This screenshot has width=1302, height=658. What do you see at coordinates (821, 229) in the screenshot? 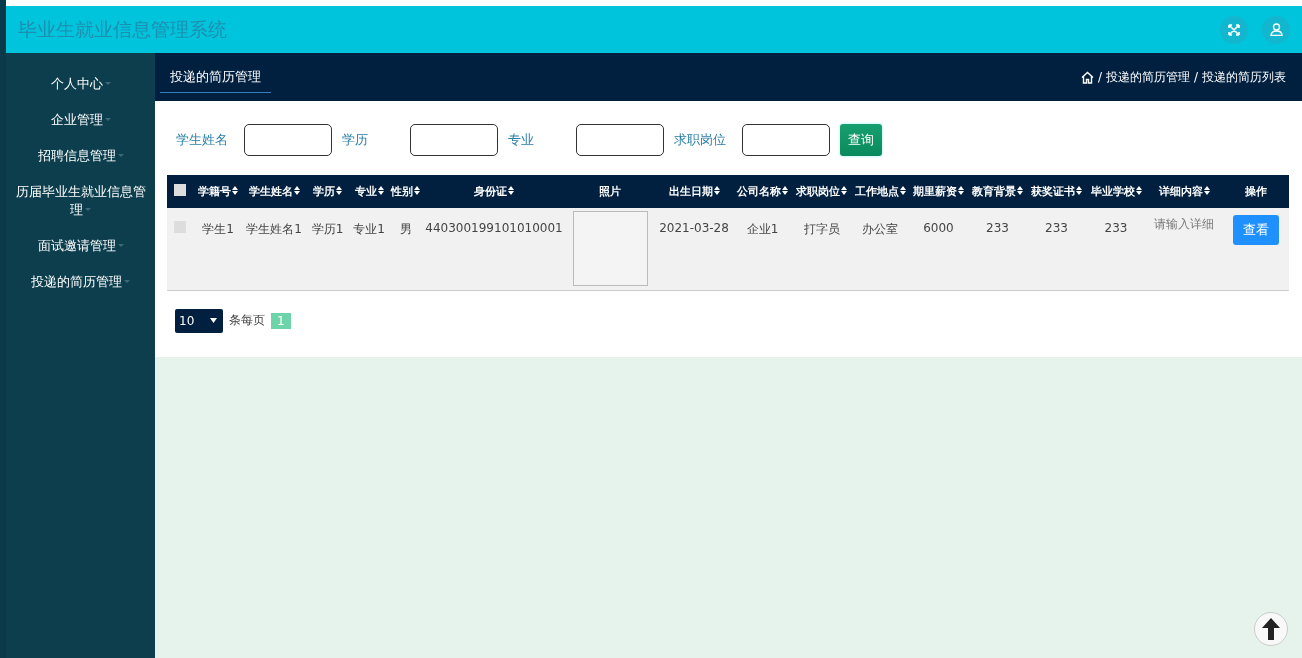
I see `table-cell: 打字员` at bounding box center [821, 229].